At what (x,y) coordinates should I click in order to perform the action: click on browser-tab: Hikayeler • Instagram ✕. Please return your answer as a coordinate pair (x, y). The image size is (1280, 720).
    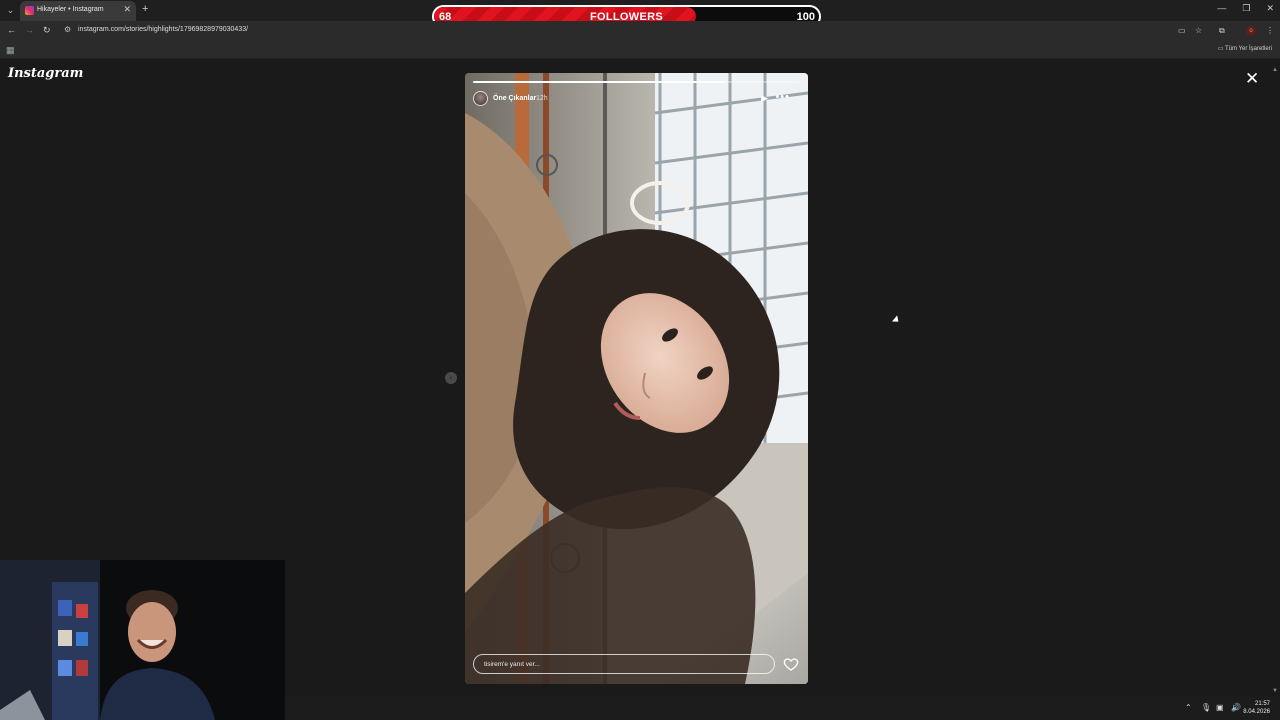
    Looking at the image, I should click on (78, 11).